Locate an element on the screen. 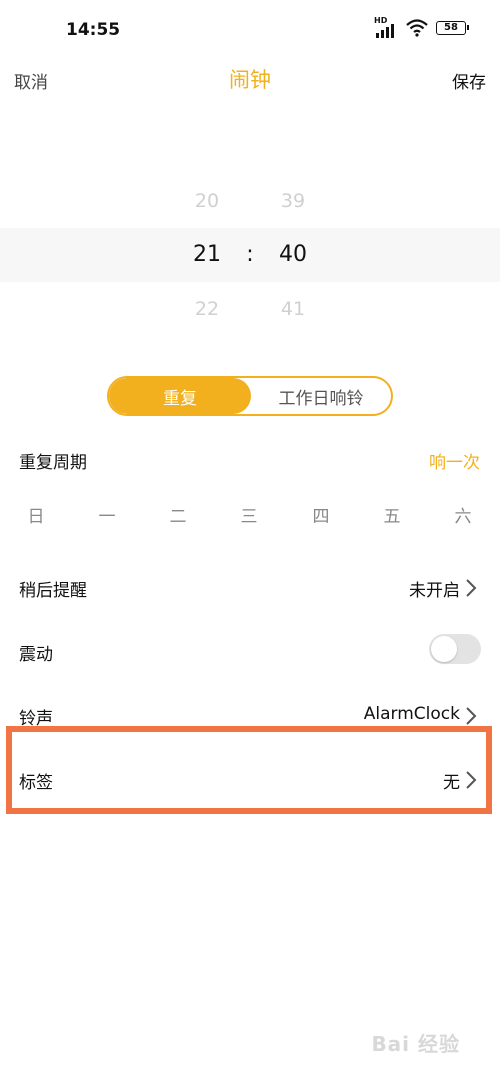 This screenshot has width=500, height=1084. vibrate-label: 震动 is located at coordinates (36, 655).